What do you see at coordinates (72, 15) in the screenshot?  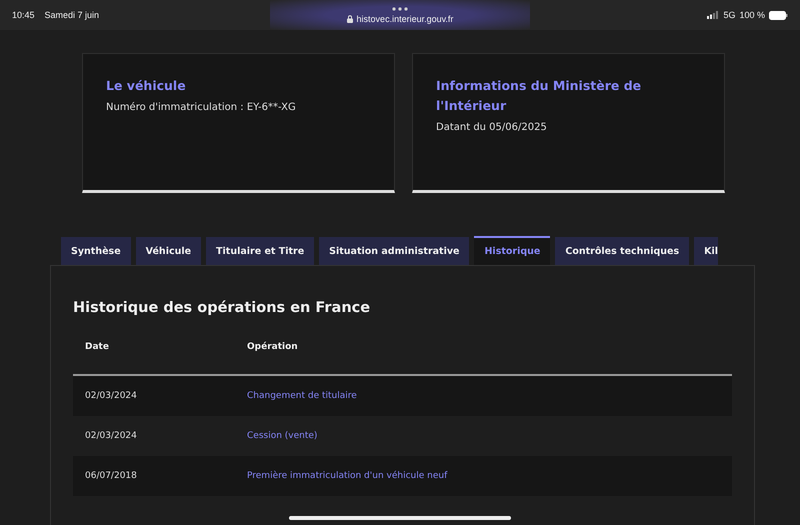 I see `date-text: Samedi 7 juin` at bounding box center [72, 15].